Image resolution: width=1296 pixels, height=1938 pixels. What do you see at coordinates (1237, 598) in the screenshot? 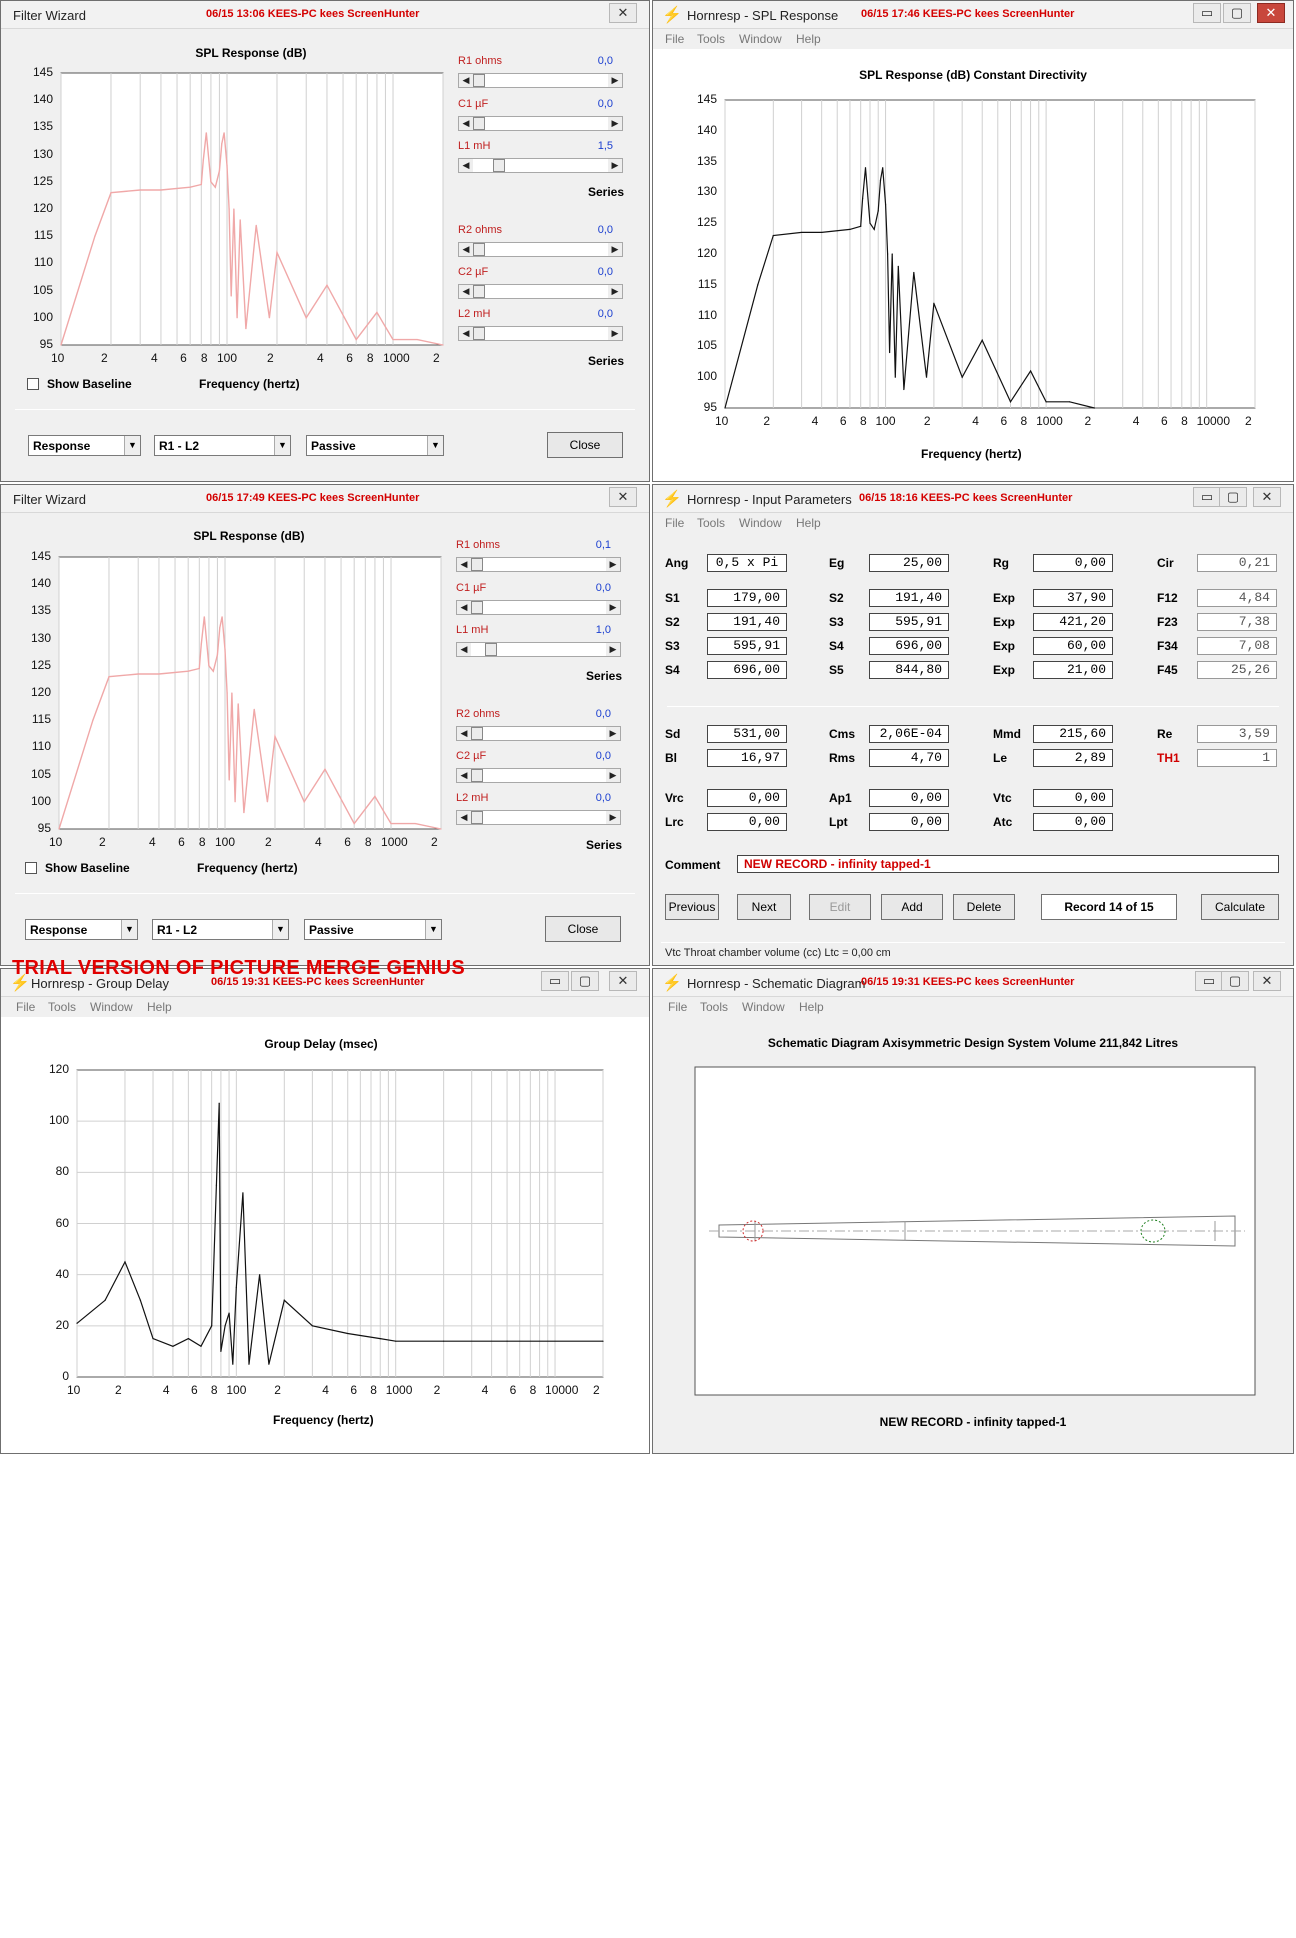
I see `param-field-f12: 4,84` at bounding box center [1237, 598].